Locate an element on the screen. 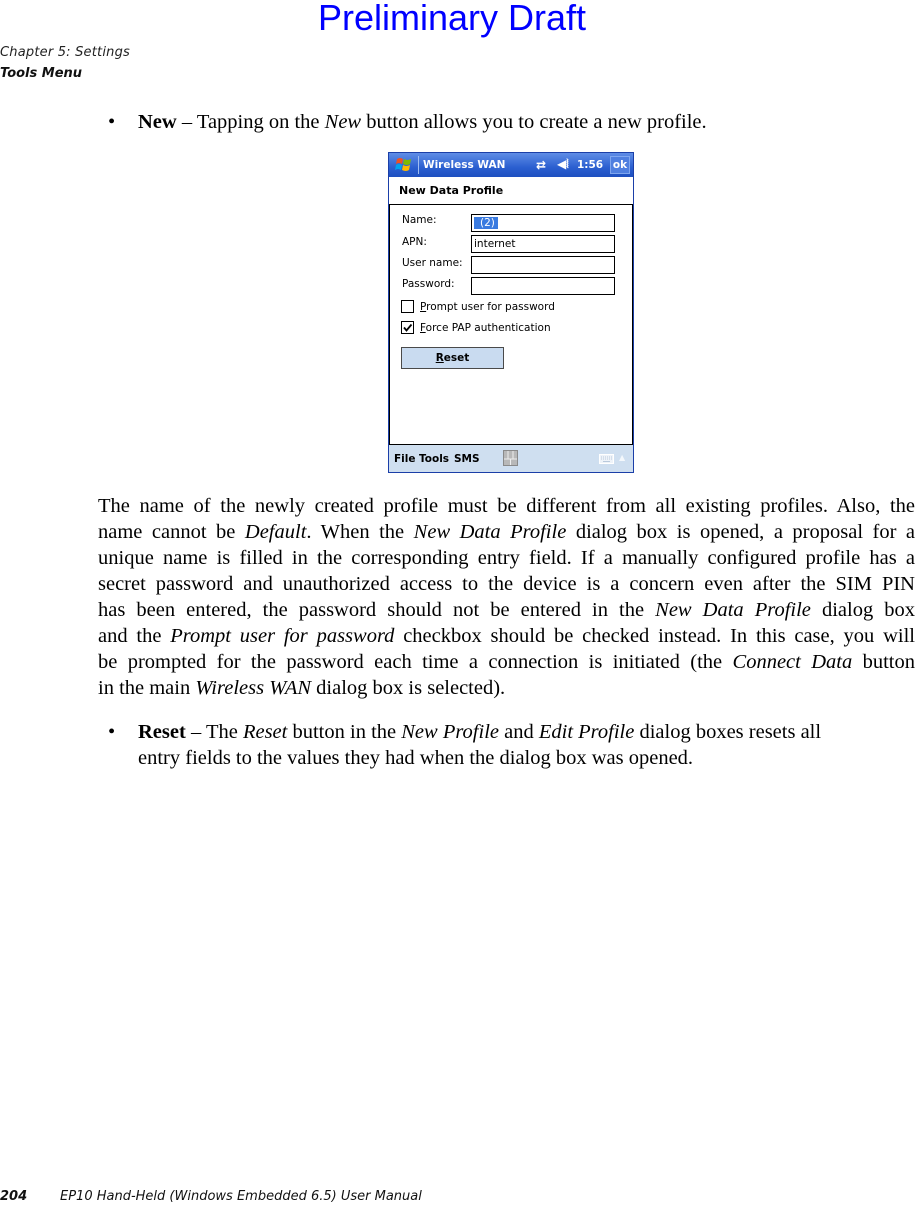 Image resolution: width=917 pixels, height=1209 pixels. ok-button: ok is located at coordinates (620, 165).